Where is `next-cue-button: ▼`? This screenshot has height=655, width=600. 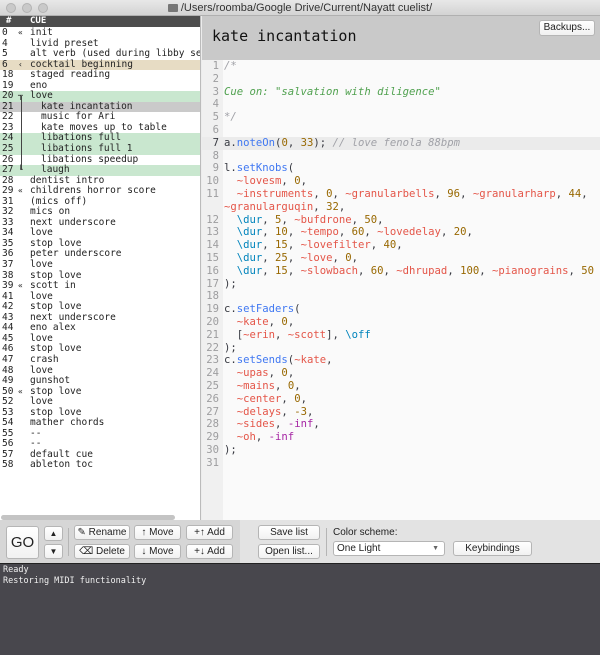
next-cue-button: ▼ is located at coordinates (53, 551).